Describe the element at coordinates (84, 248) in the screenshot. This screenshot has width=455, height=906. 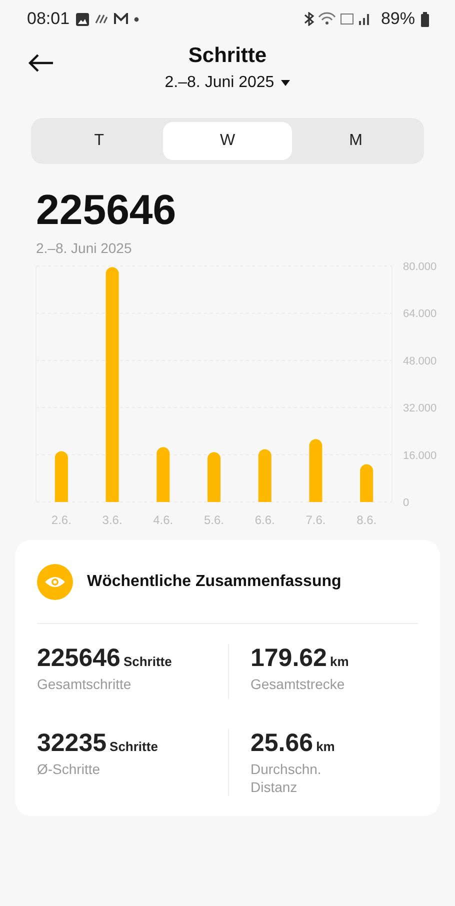
I see `total-range: 2.–8. Juni 2025` at that location.